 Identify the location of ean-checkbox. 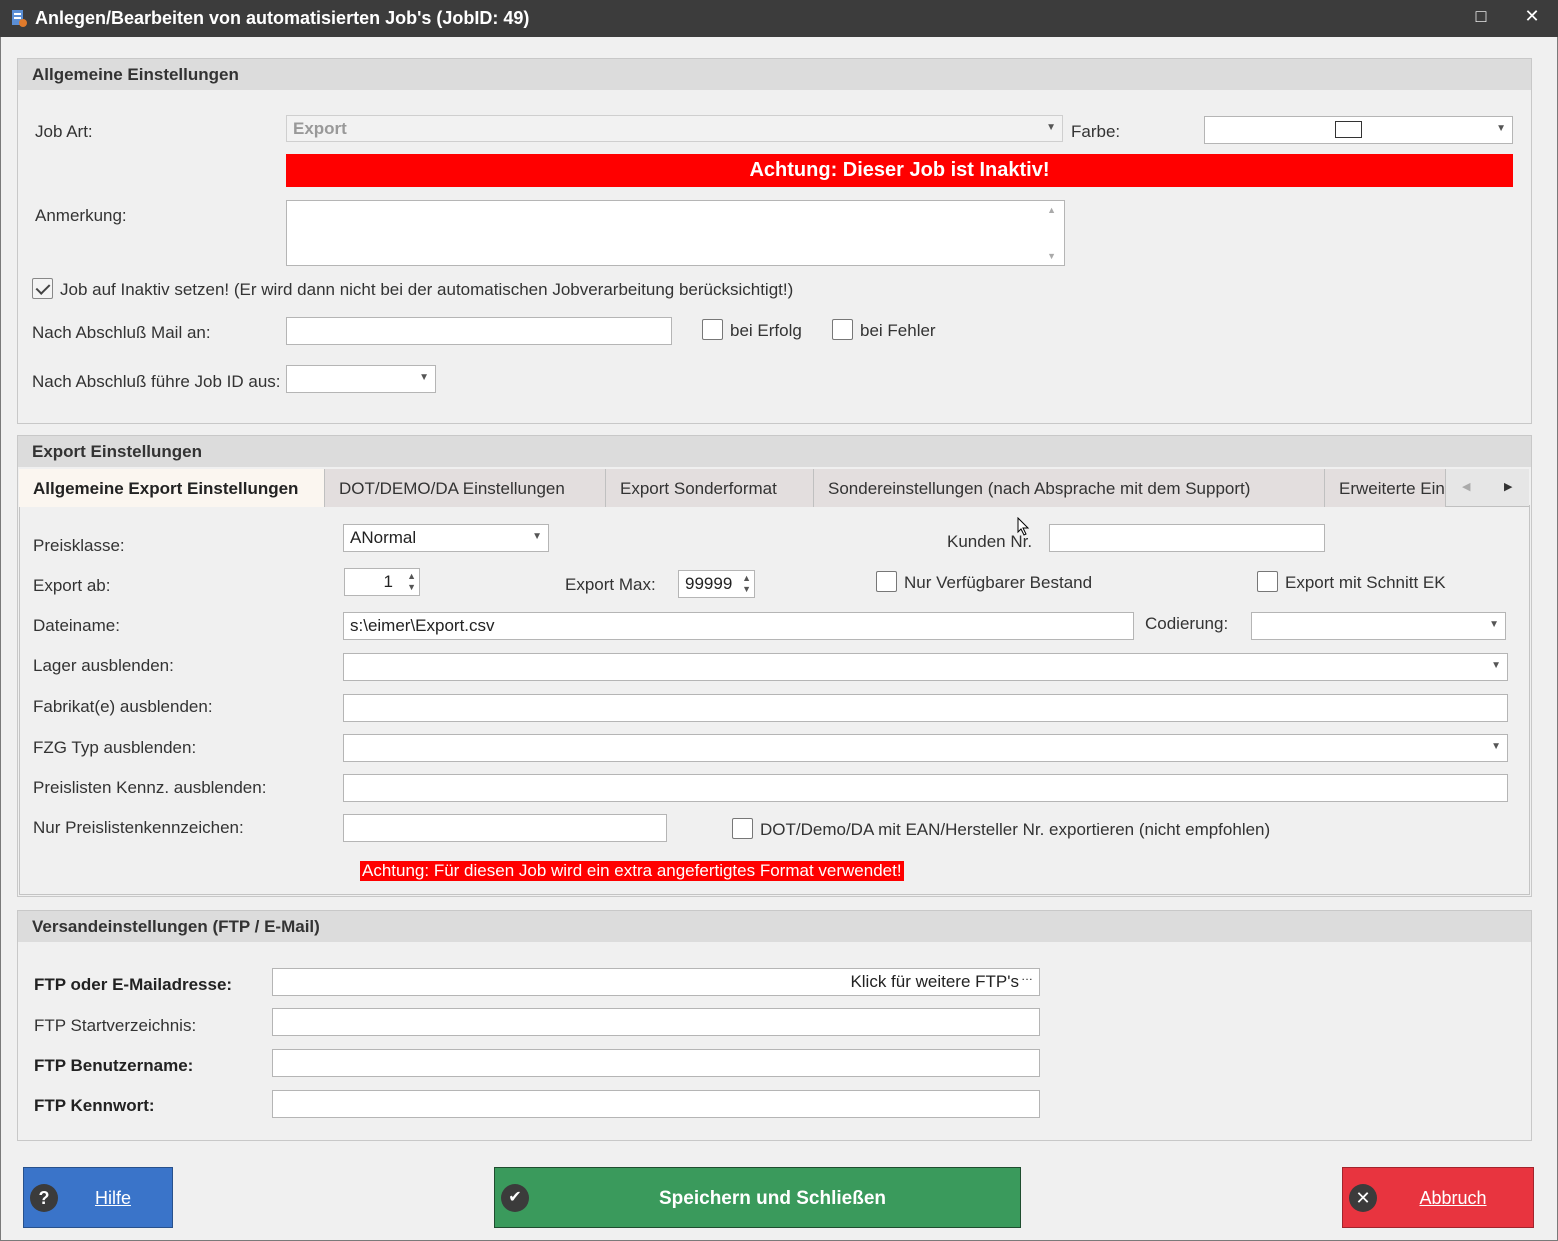
(742, 828).